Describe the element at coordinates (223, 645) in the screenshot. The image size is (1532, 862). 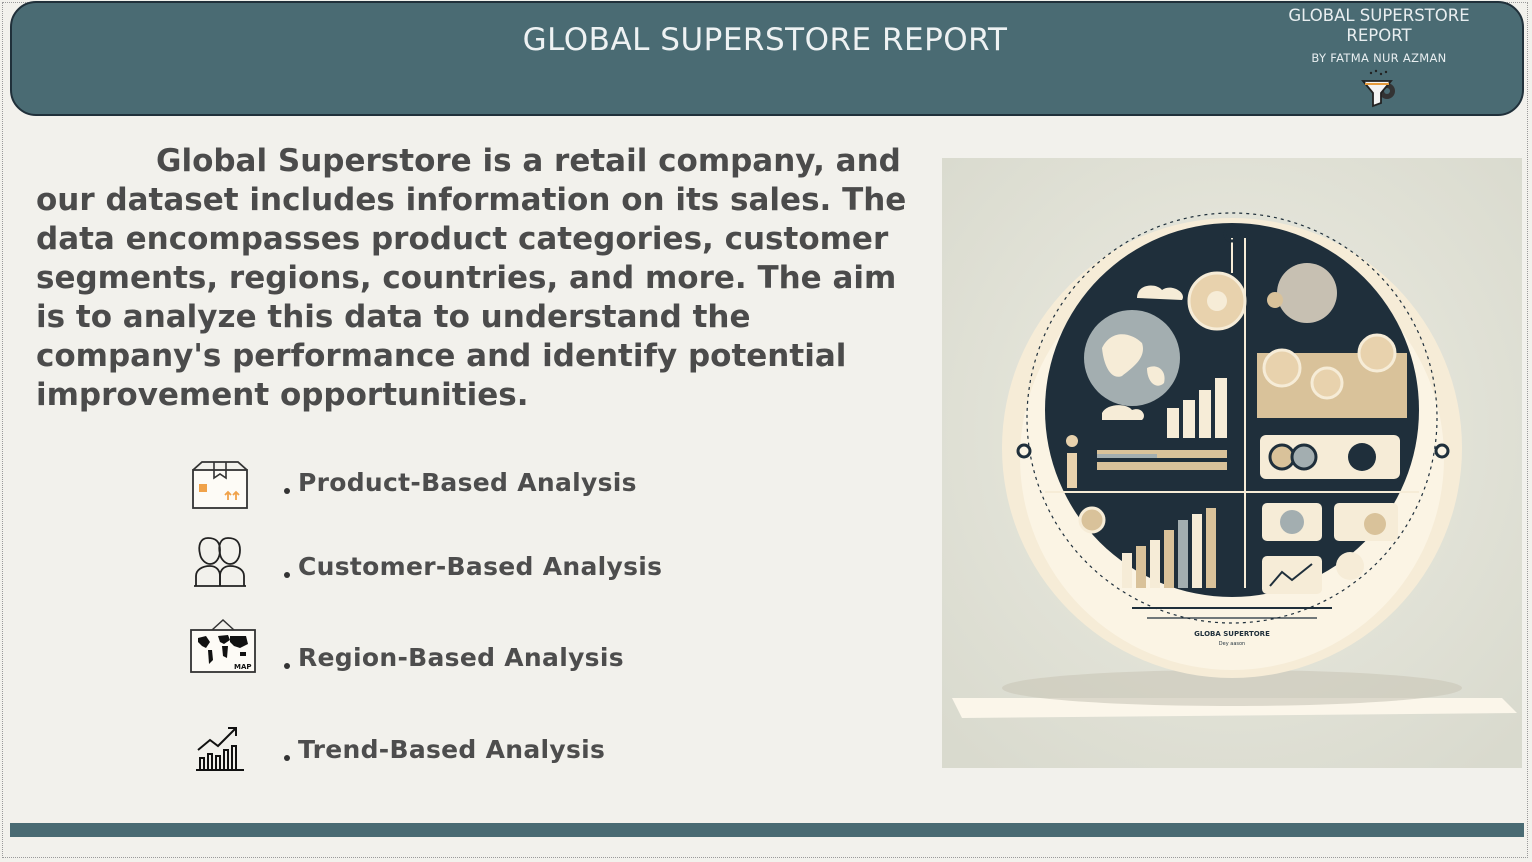
I see `world-map-icon: MAP` at that location.